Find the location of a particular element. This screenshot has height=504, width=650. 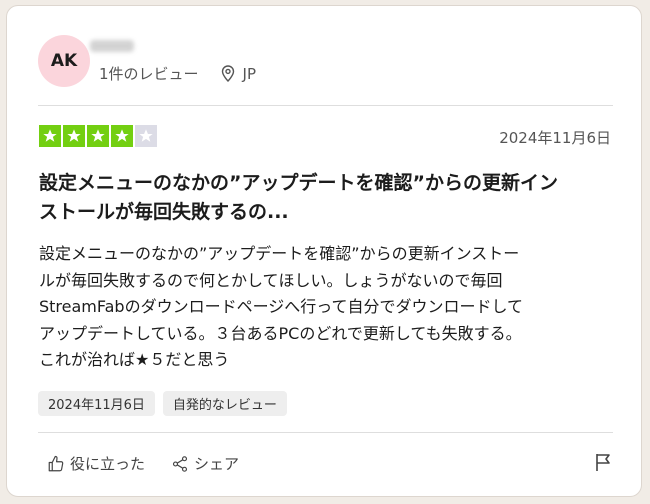

useful-label: 役に立った is located at coordinates (108, 464).